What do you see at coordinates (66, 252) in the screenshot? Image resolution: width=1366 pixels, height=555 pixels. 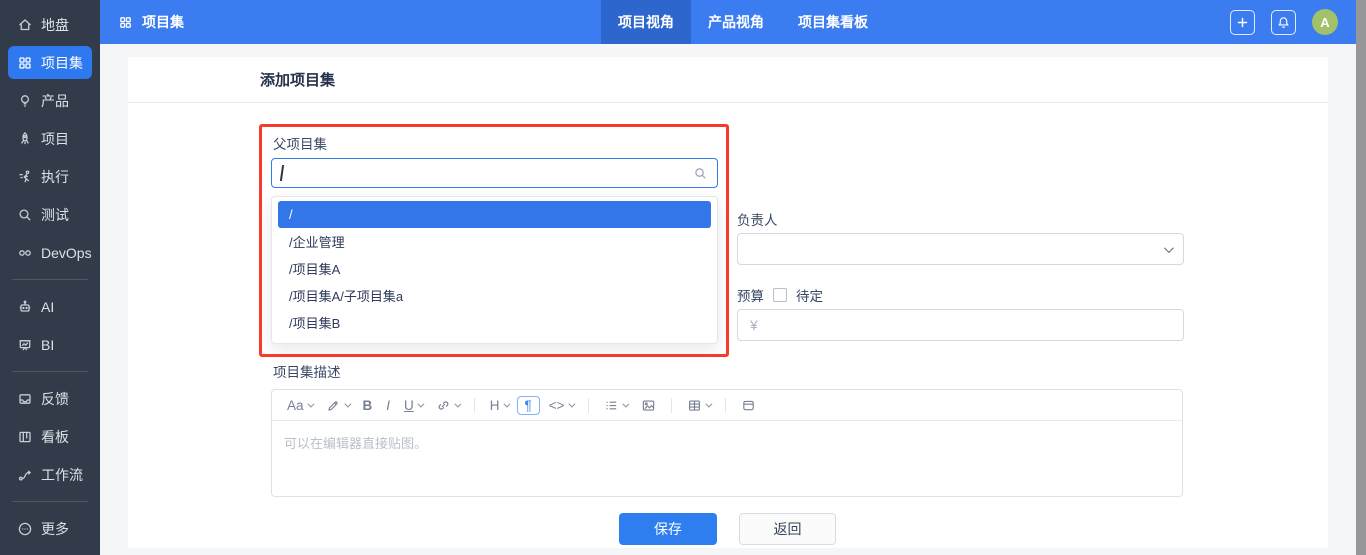 I see `sidebar-item-label: DevOps` at bounding box center [66, 252].